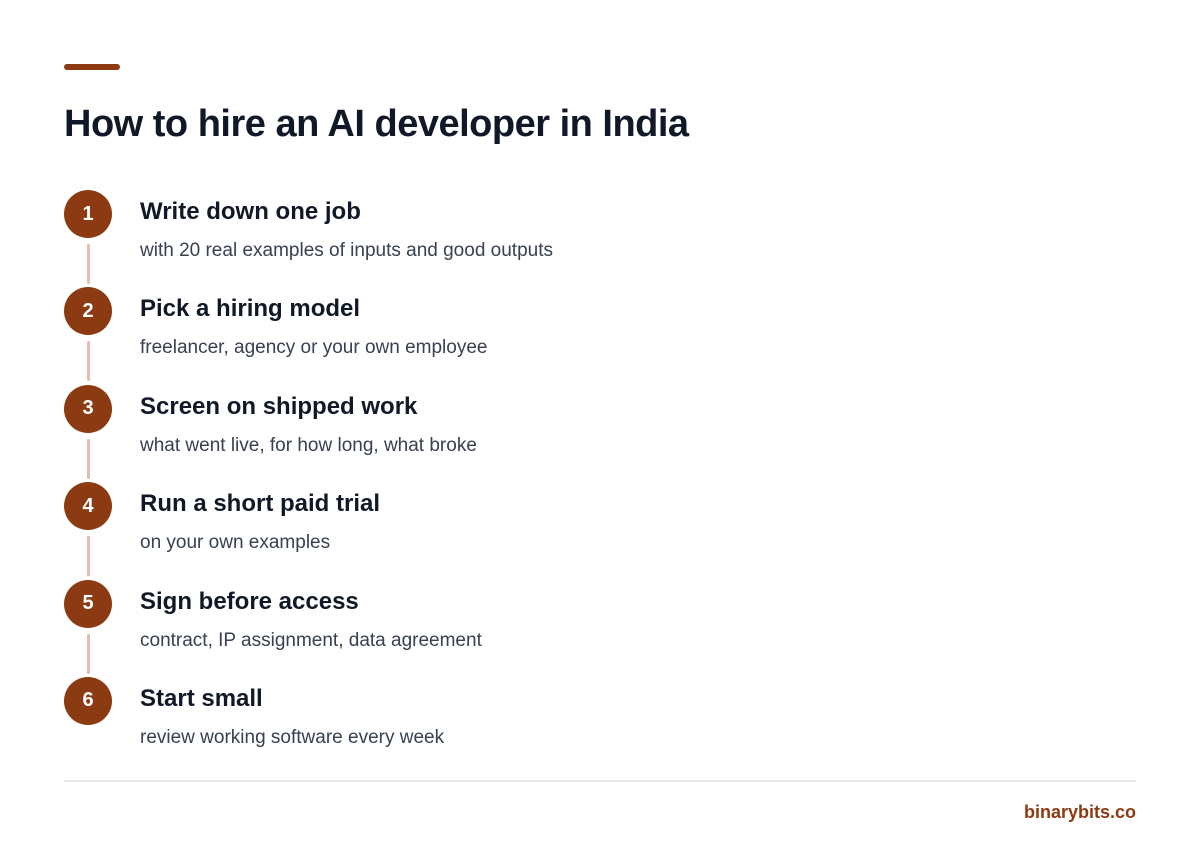 Image resolution: width=1200 pixels, height=866 pixels. I want to click on step-description: freelancer, agency or your own employee, so click(314, 348).